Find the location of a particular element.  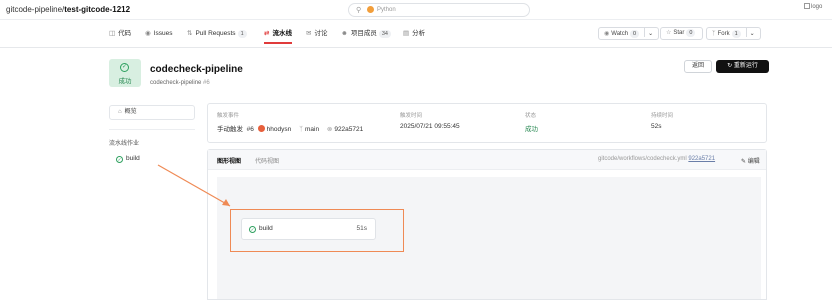

home-icon: ⌂ is located at coordinates (120, 112).